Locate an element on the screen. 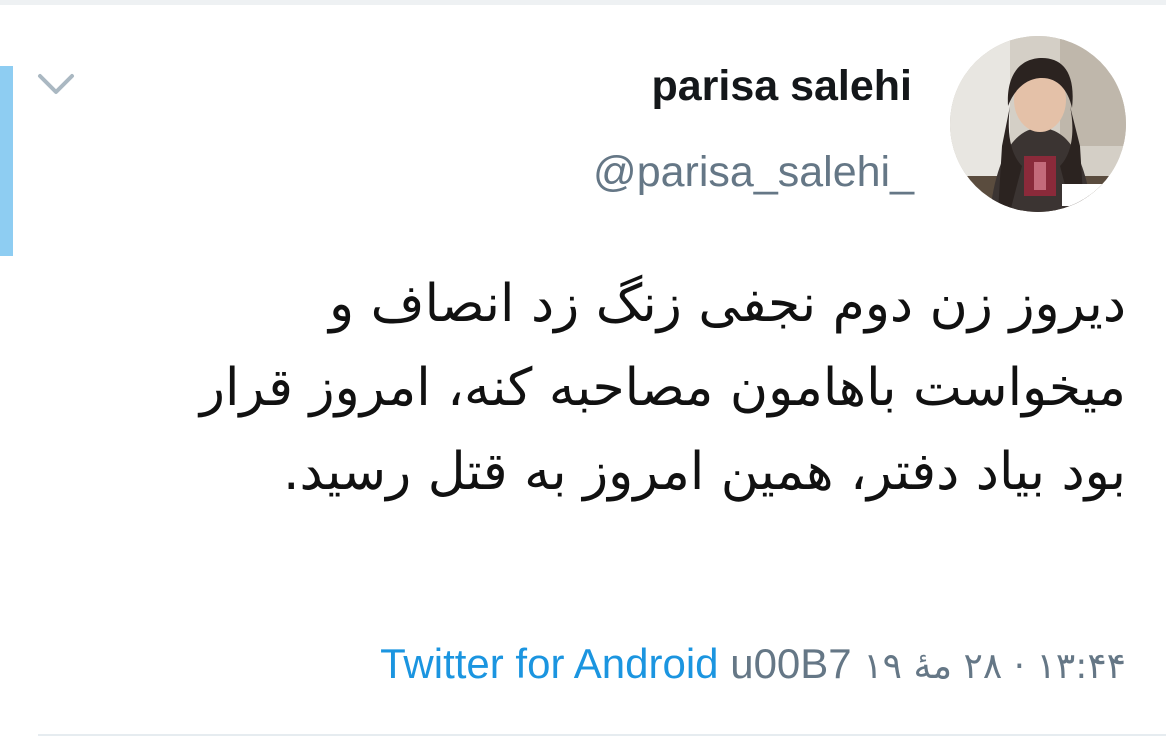  user-handle: @parisa_salehi_ is located at coordinates (753, 172).